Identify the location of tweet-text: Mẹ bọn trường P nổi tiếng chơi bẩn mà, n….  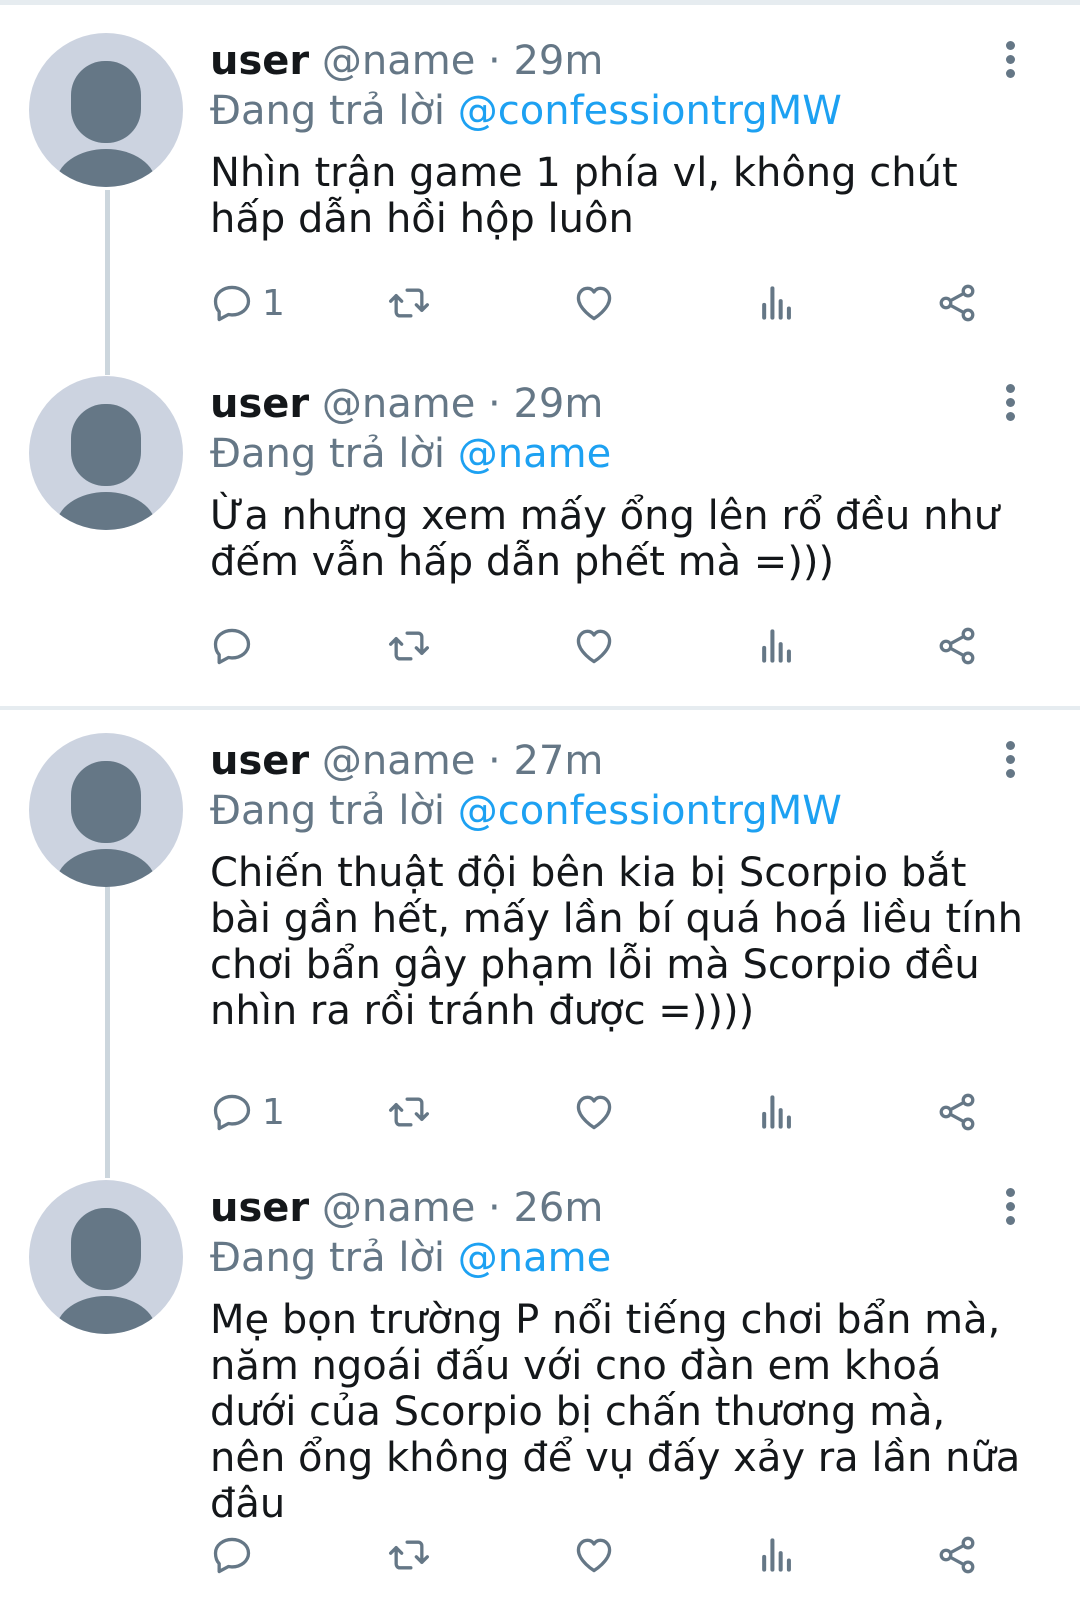
(615, 1412).